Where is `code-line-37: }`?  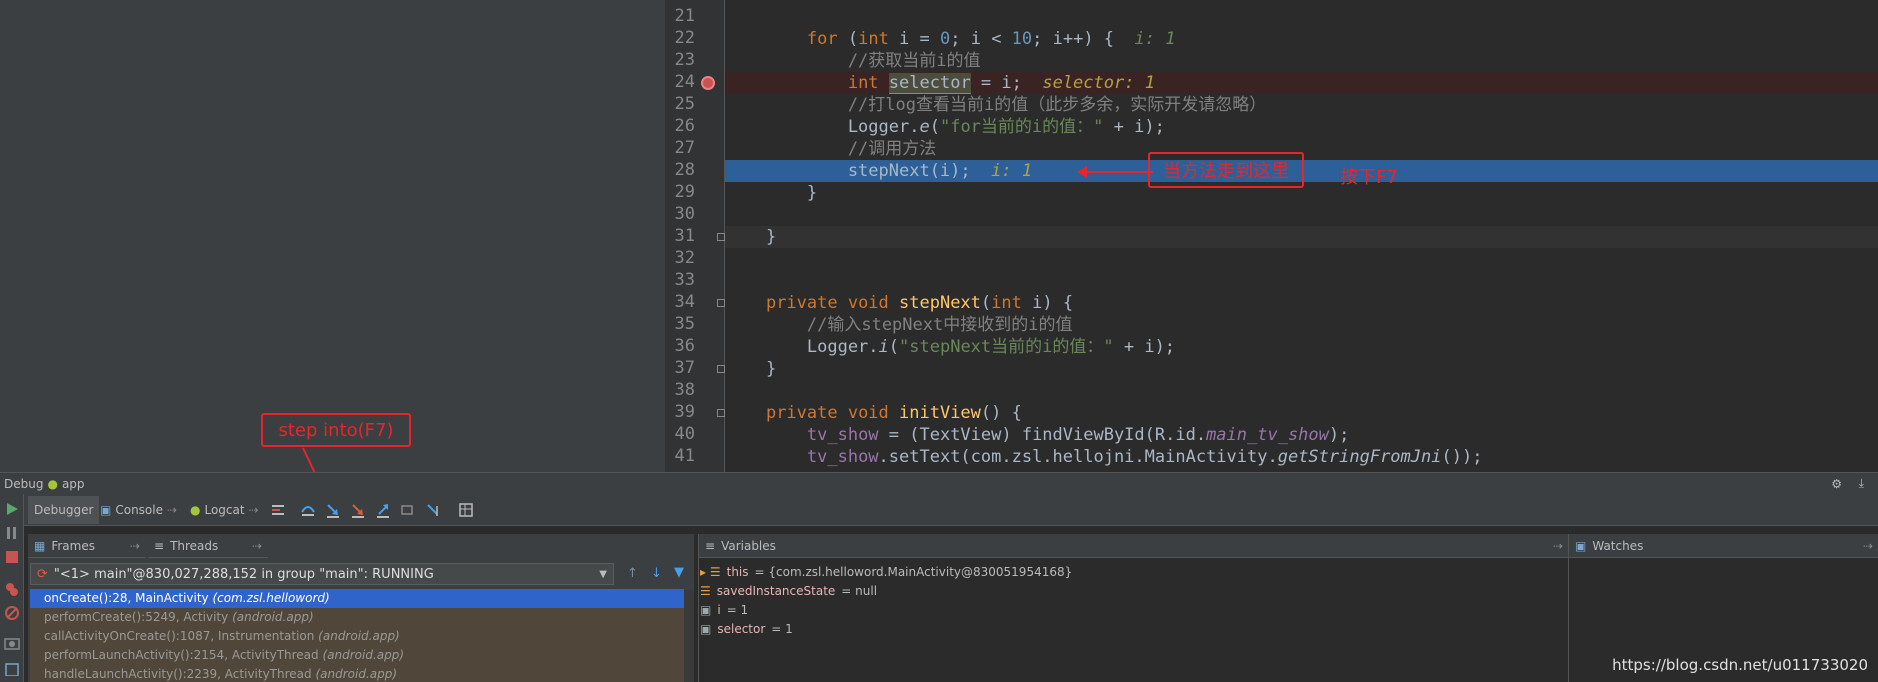 code-line-37: } is located at coordinates (1301, 369).